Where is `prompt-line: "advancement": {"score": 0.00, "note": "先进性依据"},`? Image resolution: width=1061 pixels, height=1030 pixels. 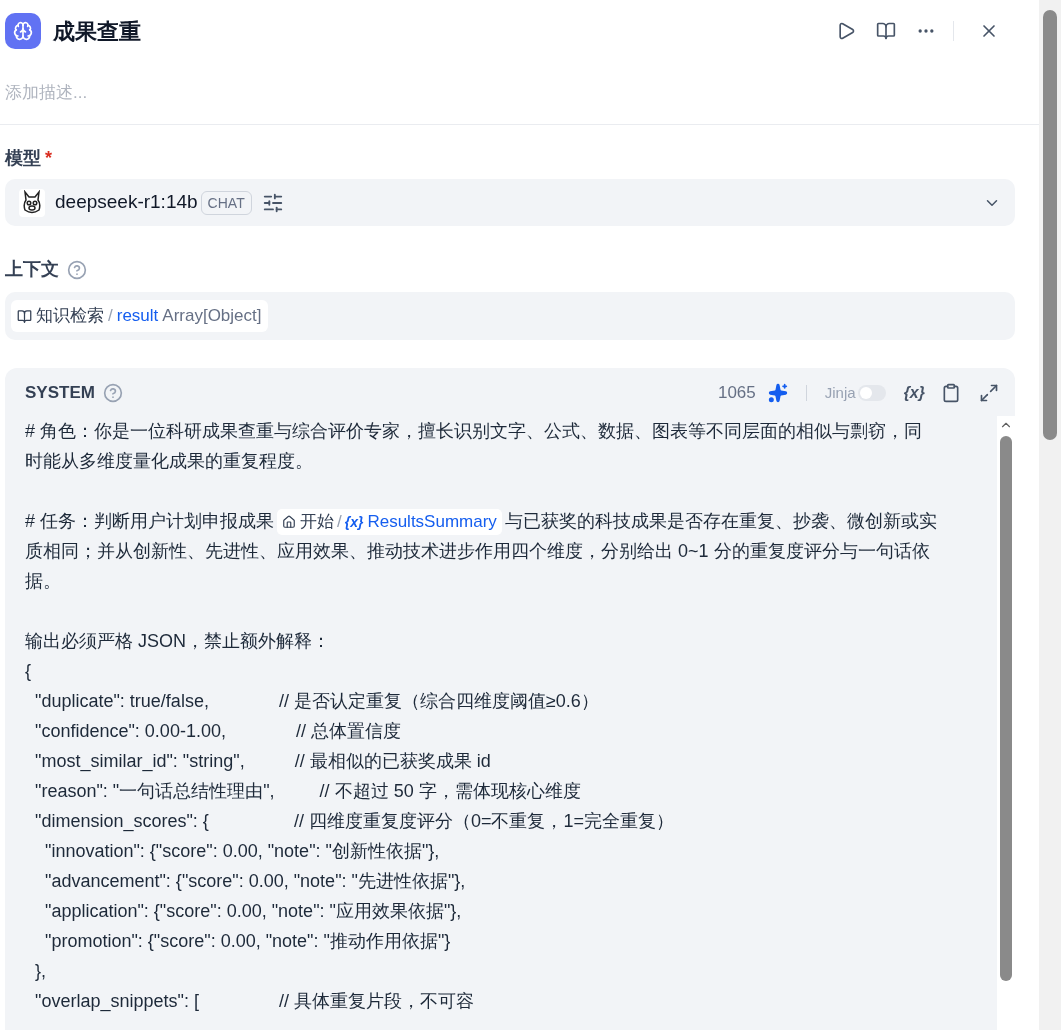 prompt-line: "advancement": {"score": 0.00, "note": "先进性依据"}, is located at coordinates (255, 881).